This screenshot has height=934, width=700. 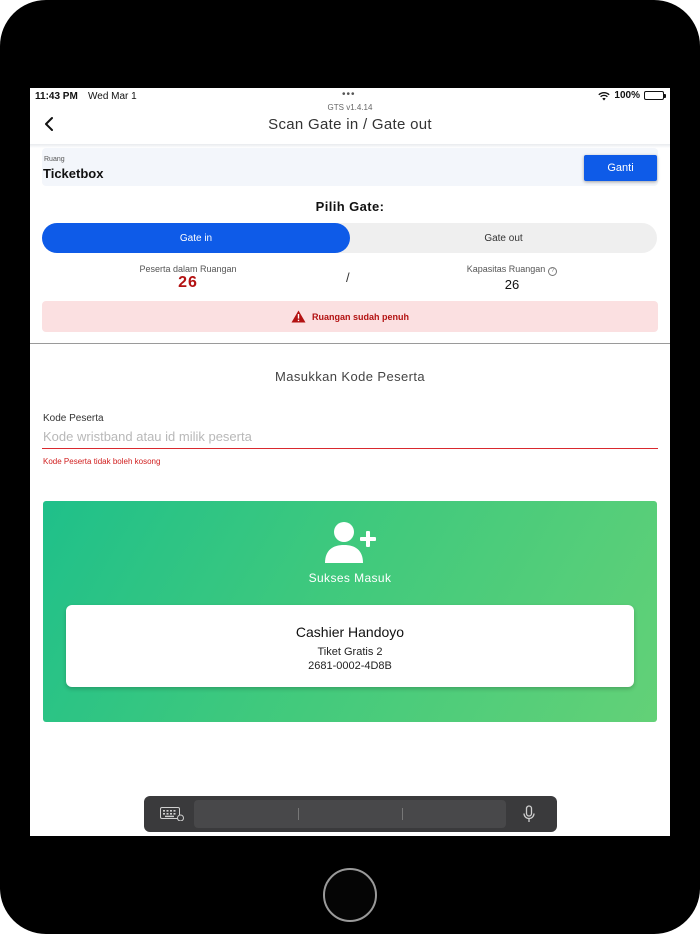 I want to click on info-icon: ?, so click(x=553, y=271).